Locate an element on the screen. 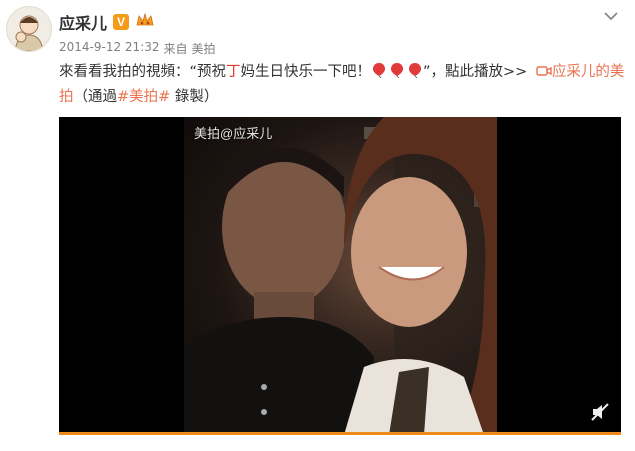  source-prefix: 来自 is located at coordinates (175, 49).